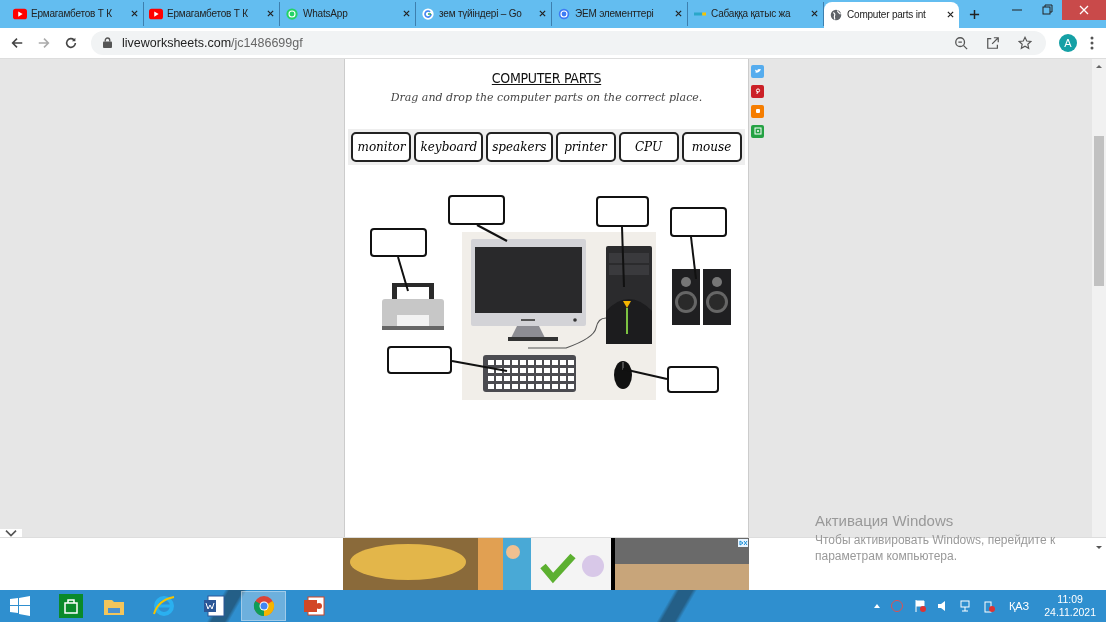 The image size is (1106, 622). Describe the element at coordinates (313, 606) in the screenshot. I see `slides-icon` at that location.